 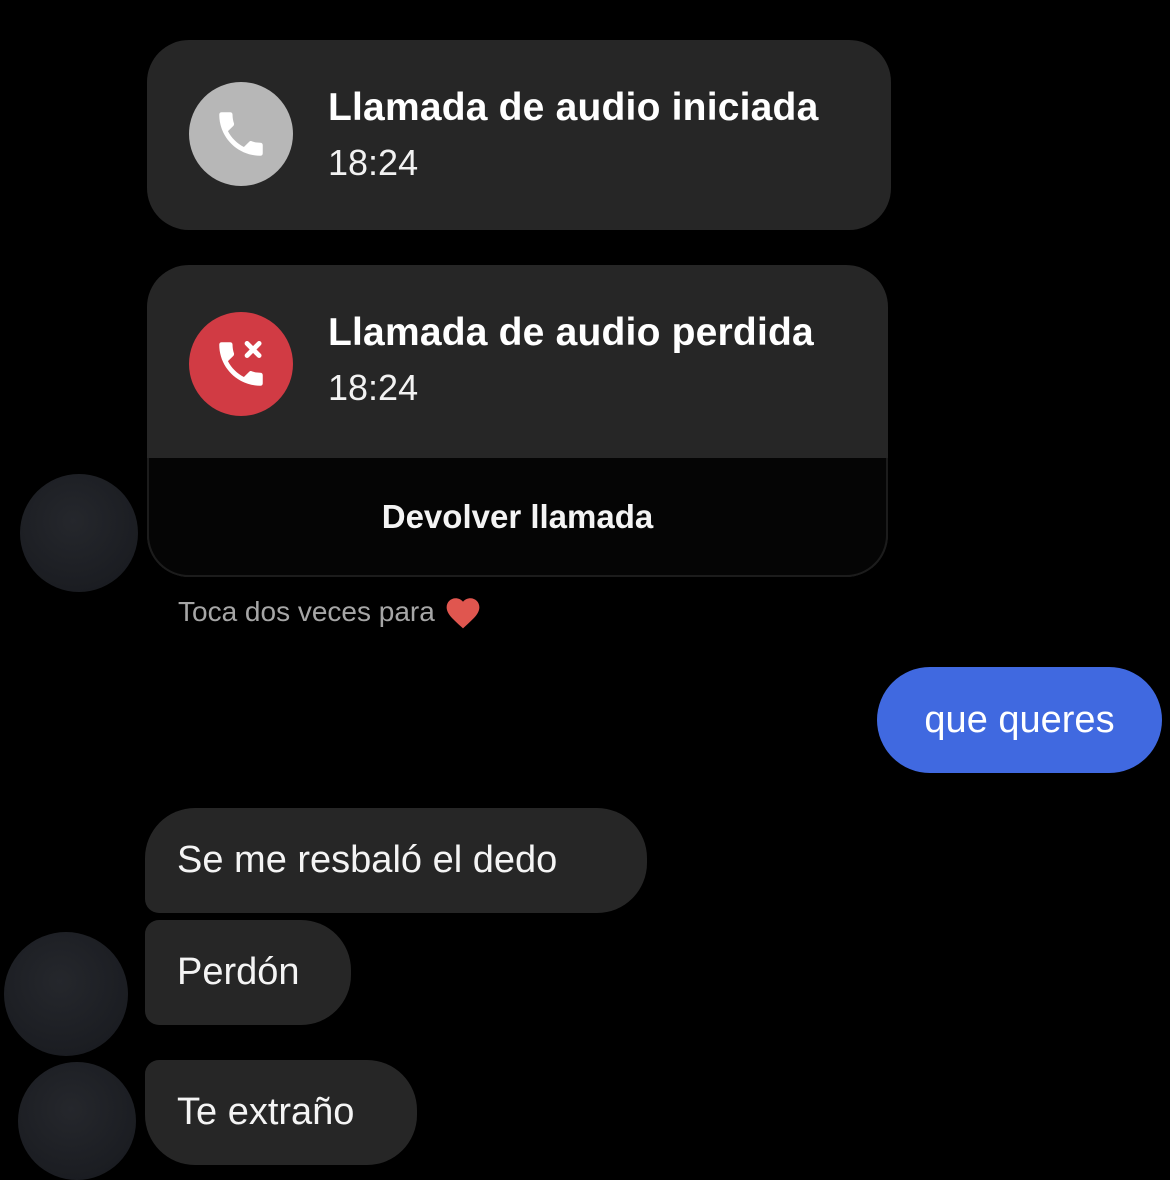 What do you see at coordinates (519, 135) in the screenshot?
I see `audio-call-started-card: Llamada de audio iniciada 18:24` at bounding box center [519, 135].